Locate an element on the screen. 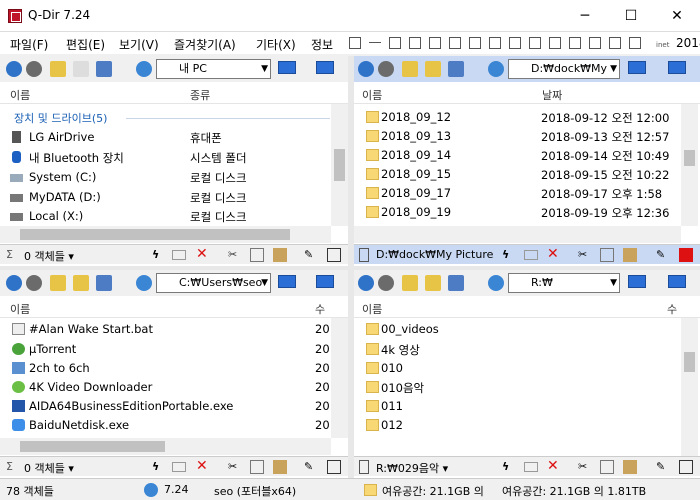 This screenshot has width=700, height=500. list-item: 2018_09_12 2018-09-12 오전 12:00 is located at coordinates (527, 117).